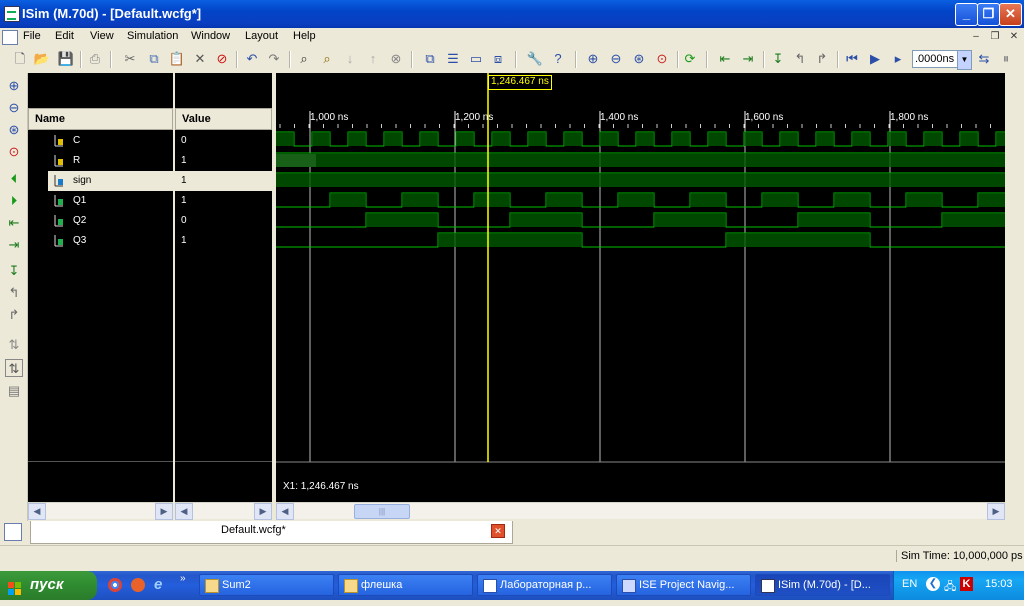 This screenshot has height=606, width=1024. Describe the element at coordinates (158, 584) in the screenshot. I see `internet-explorer-icon: e` at that location.